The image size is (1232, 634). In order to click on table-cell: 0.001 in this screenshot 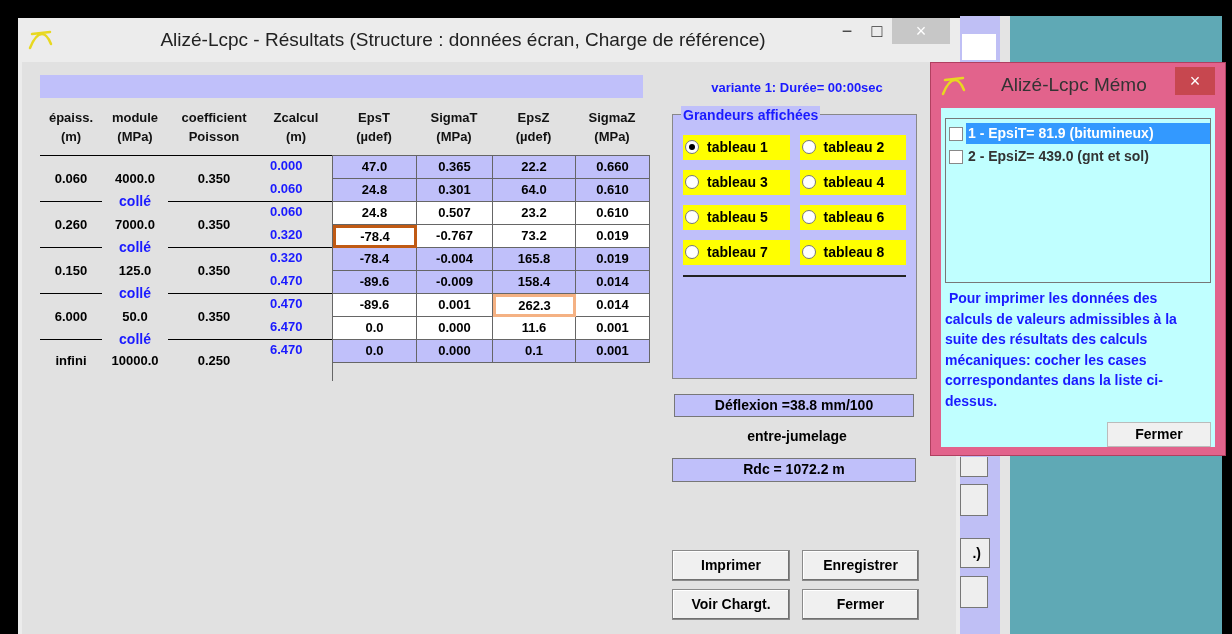, I will do `click(613, 351)`.